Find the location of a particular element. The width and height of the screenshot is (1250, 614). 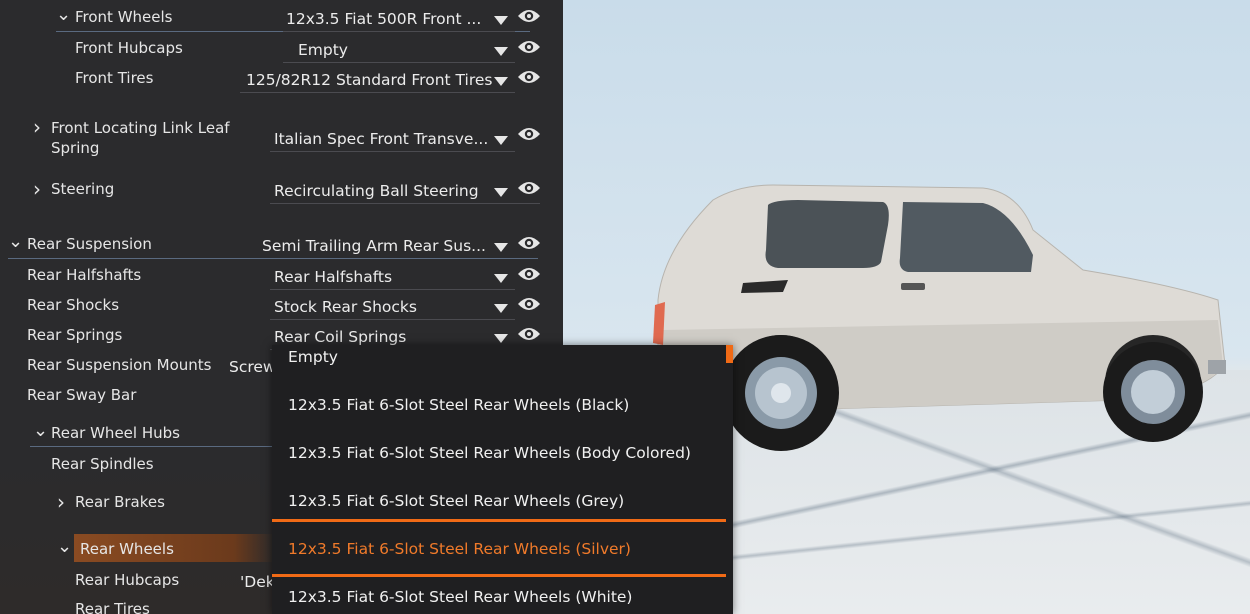

part-label: Rear Spindles is located at coordinates (102, 464).